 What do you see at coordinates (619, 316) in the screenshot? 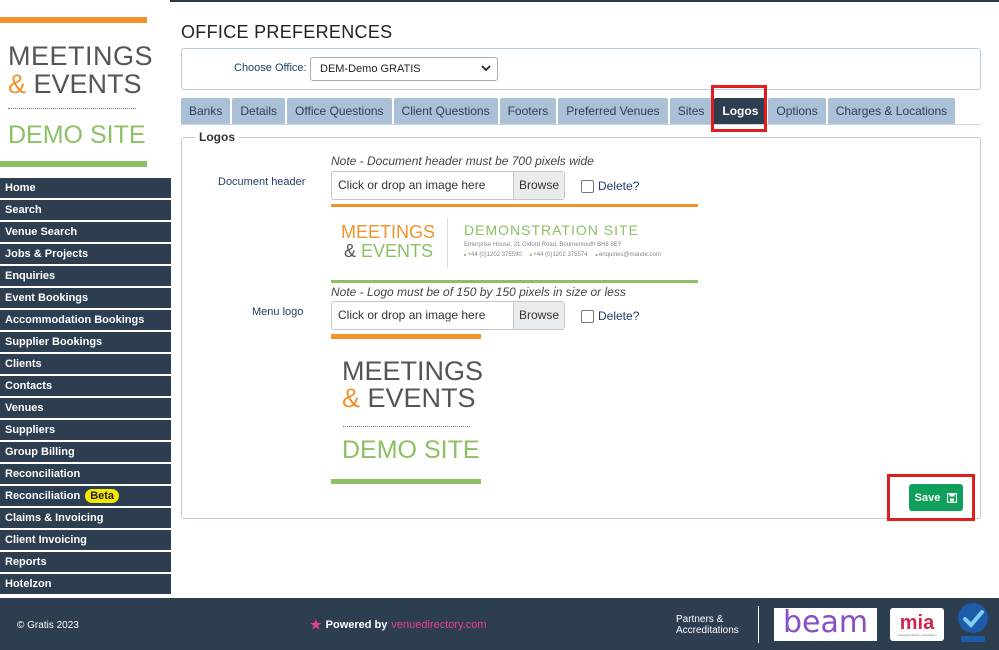
I see `menu-logo-delete-label: Delete?` at bounding box center [619, 316].